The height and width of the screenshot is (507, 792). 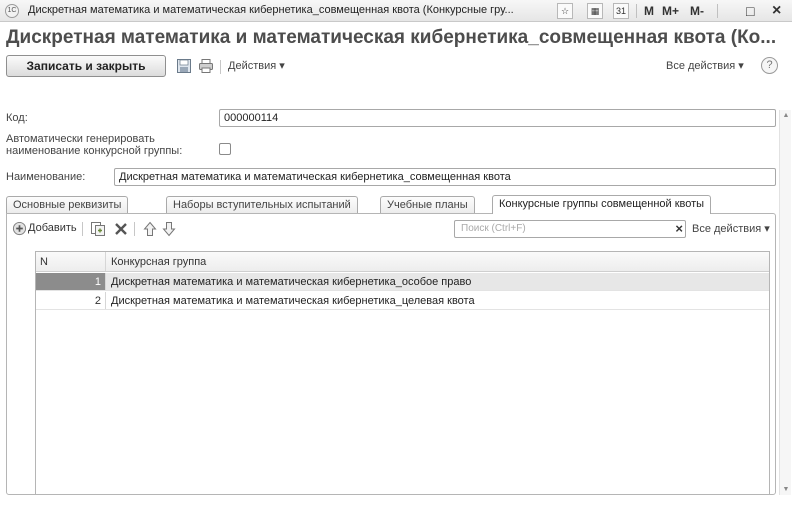 I want to click on add-icon, so click(x=19, y=228).